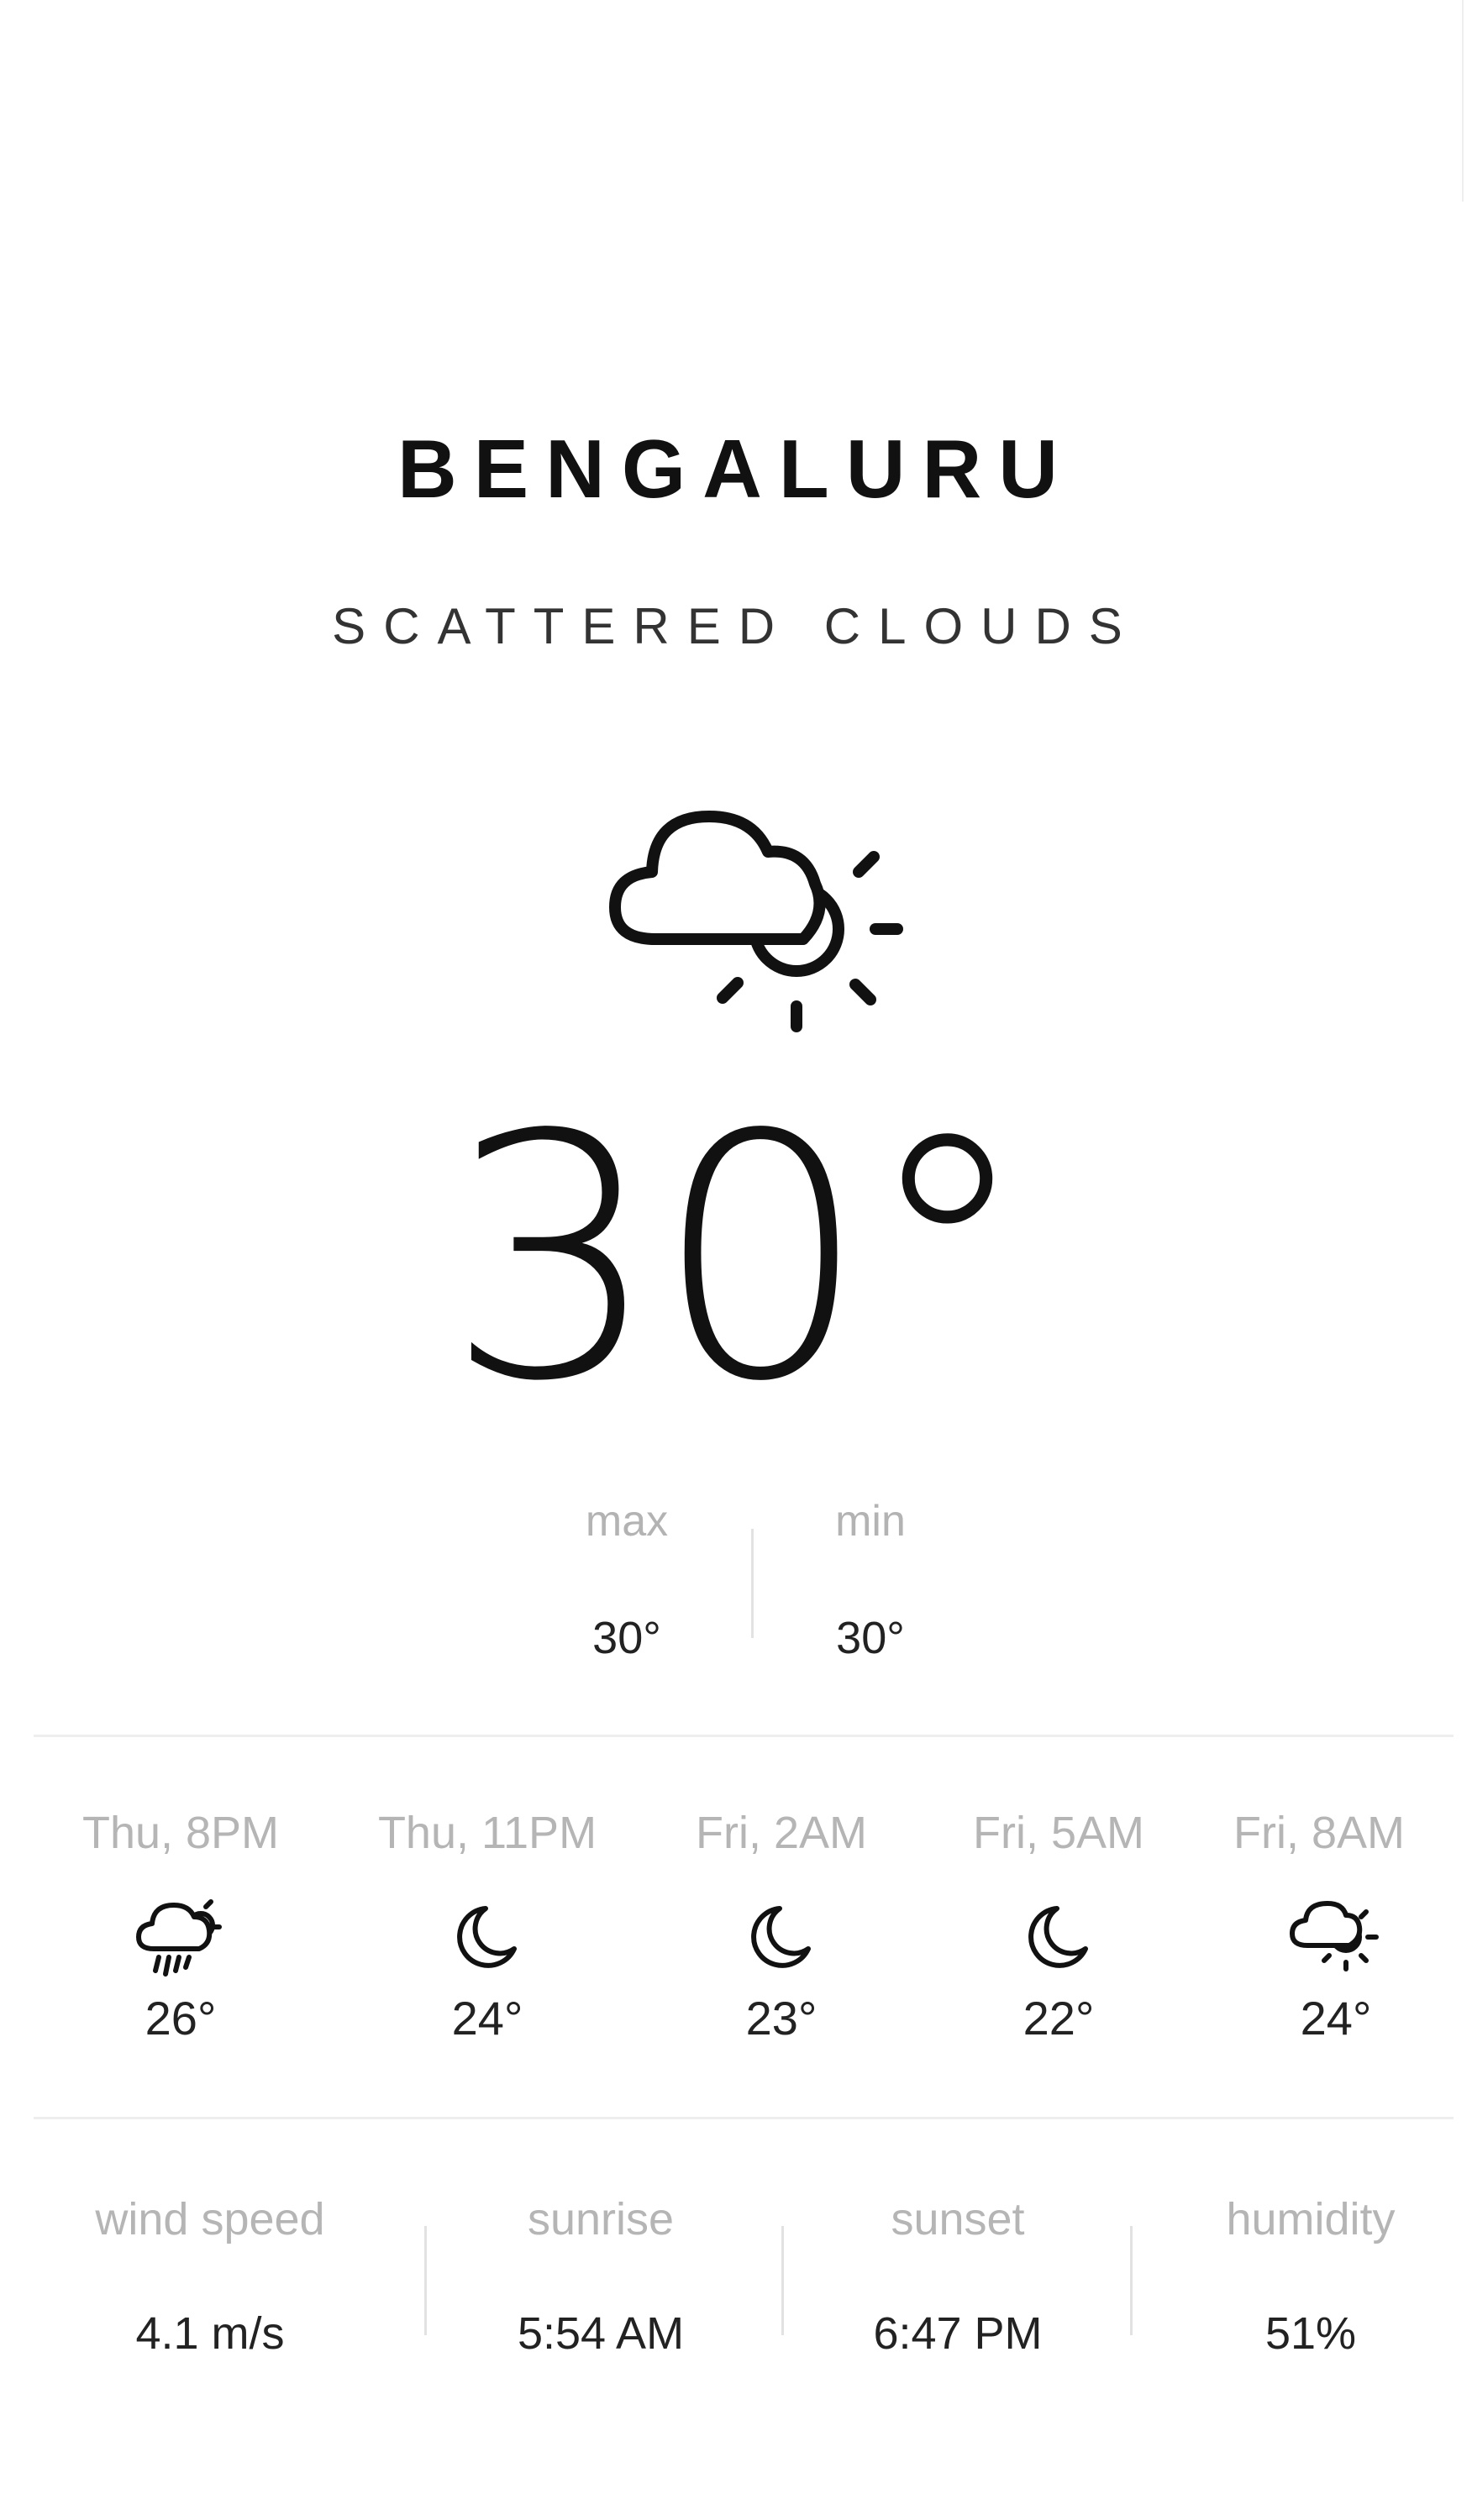  I want to click on min-value: 30°, so click(870, 1638).